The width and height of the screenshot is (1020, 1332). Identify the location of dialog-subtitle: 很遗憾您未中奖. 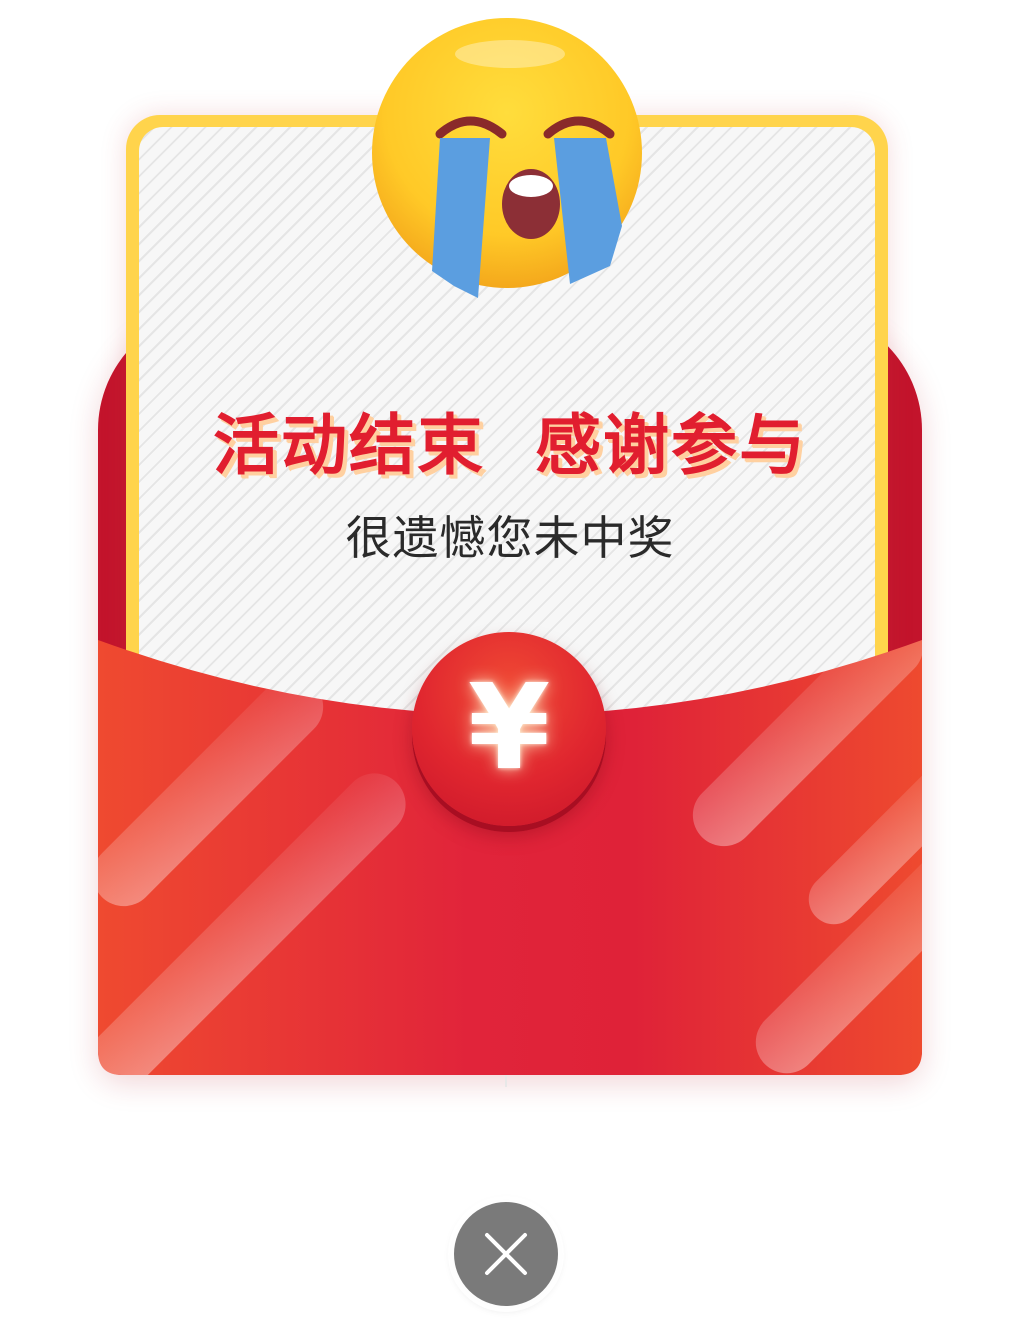
(510, 538).